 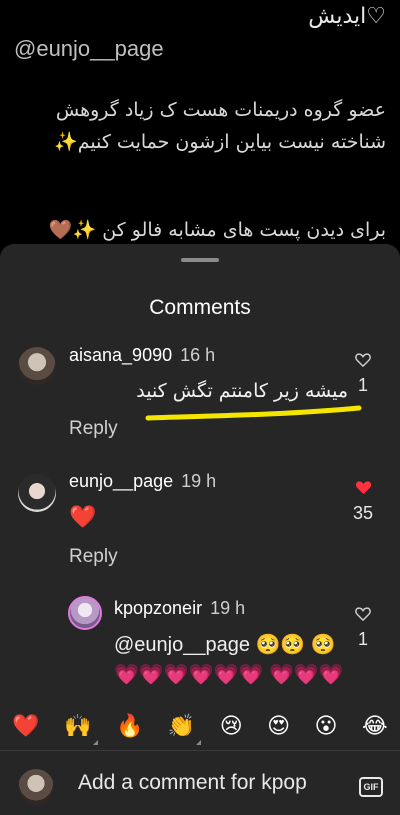 What do you see at coordinates (326, 726) in the screenshot?
I see `surprised-emoji-button: 😮` at bounding box center [326, 726].